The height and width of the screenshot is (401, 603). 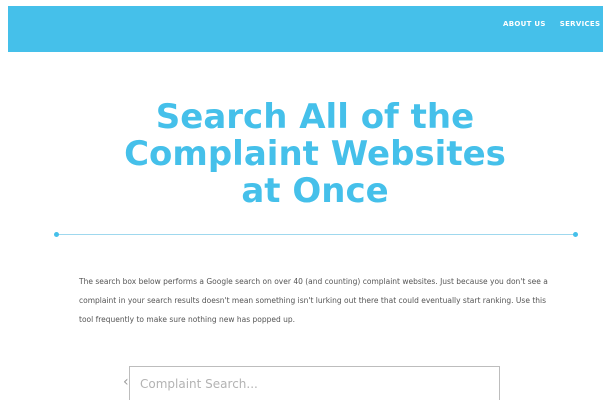 I want to click on main-nav: ABOUT US SERVICES, so click(x=553, y=24).